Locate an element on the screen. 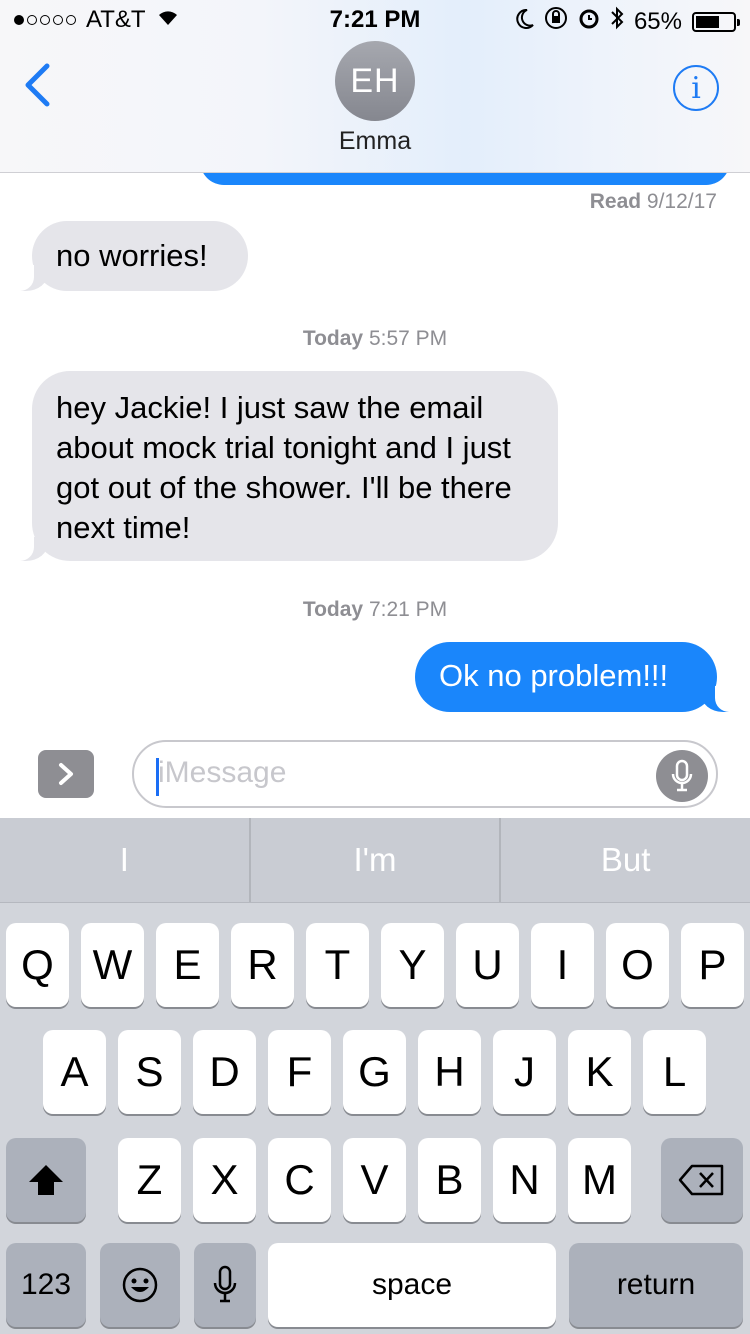 The width and height of the screenshot is (750, 1334). delete-key is located at coordinates (702, 1180).